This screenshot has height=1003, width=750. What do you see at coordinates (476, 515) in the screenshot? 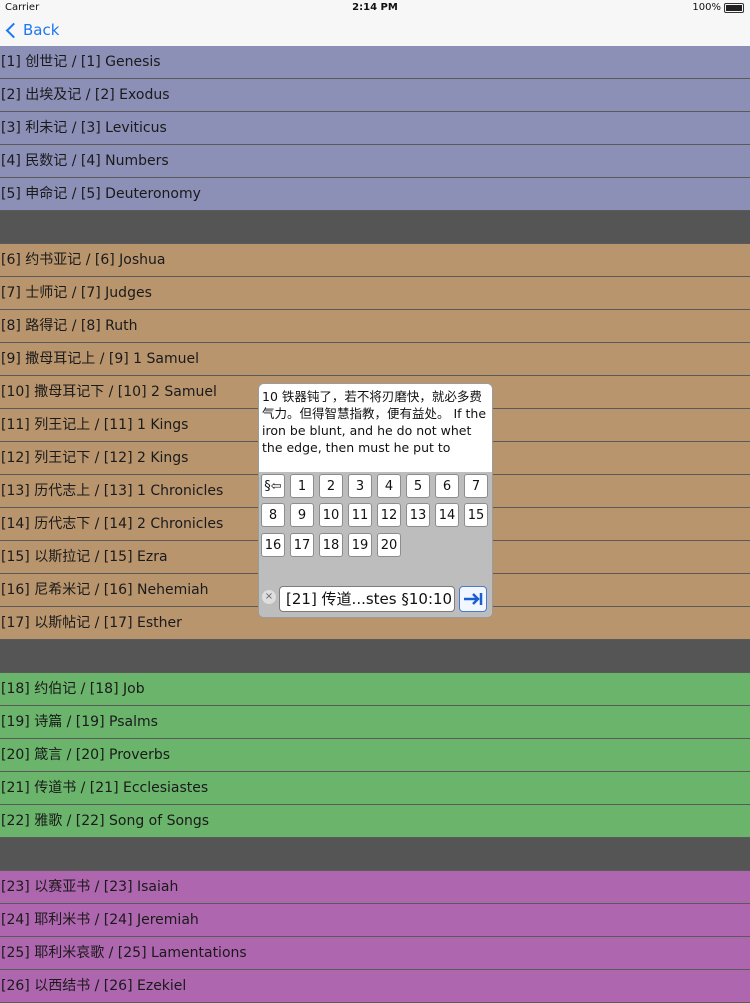
I see `verse-number-button: 15` at bounding box center [476, 515].